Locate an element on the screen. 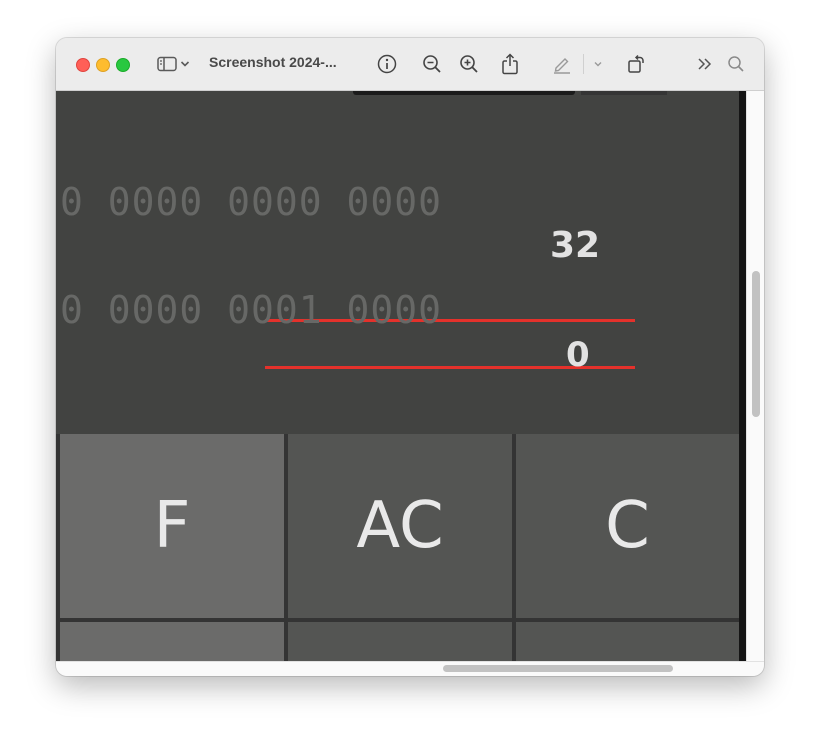 This screenshot has height=751, width=820. binary-row-2: 0 0000 0001 0000 is located at coordinates (251, 310).